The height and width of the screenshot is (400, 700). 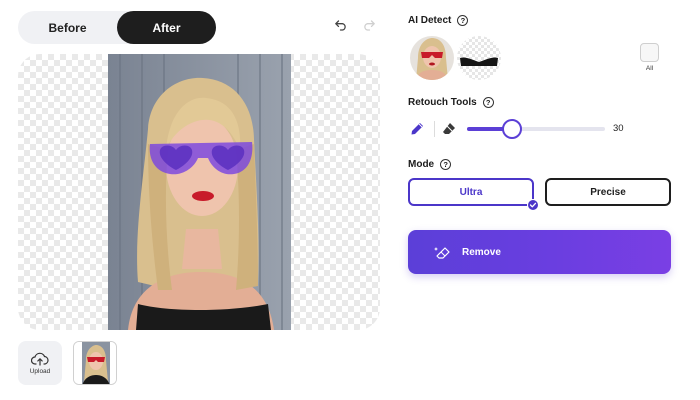 I want to click on tool-divider, so click(x=434, y=129).